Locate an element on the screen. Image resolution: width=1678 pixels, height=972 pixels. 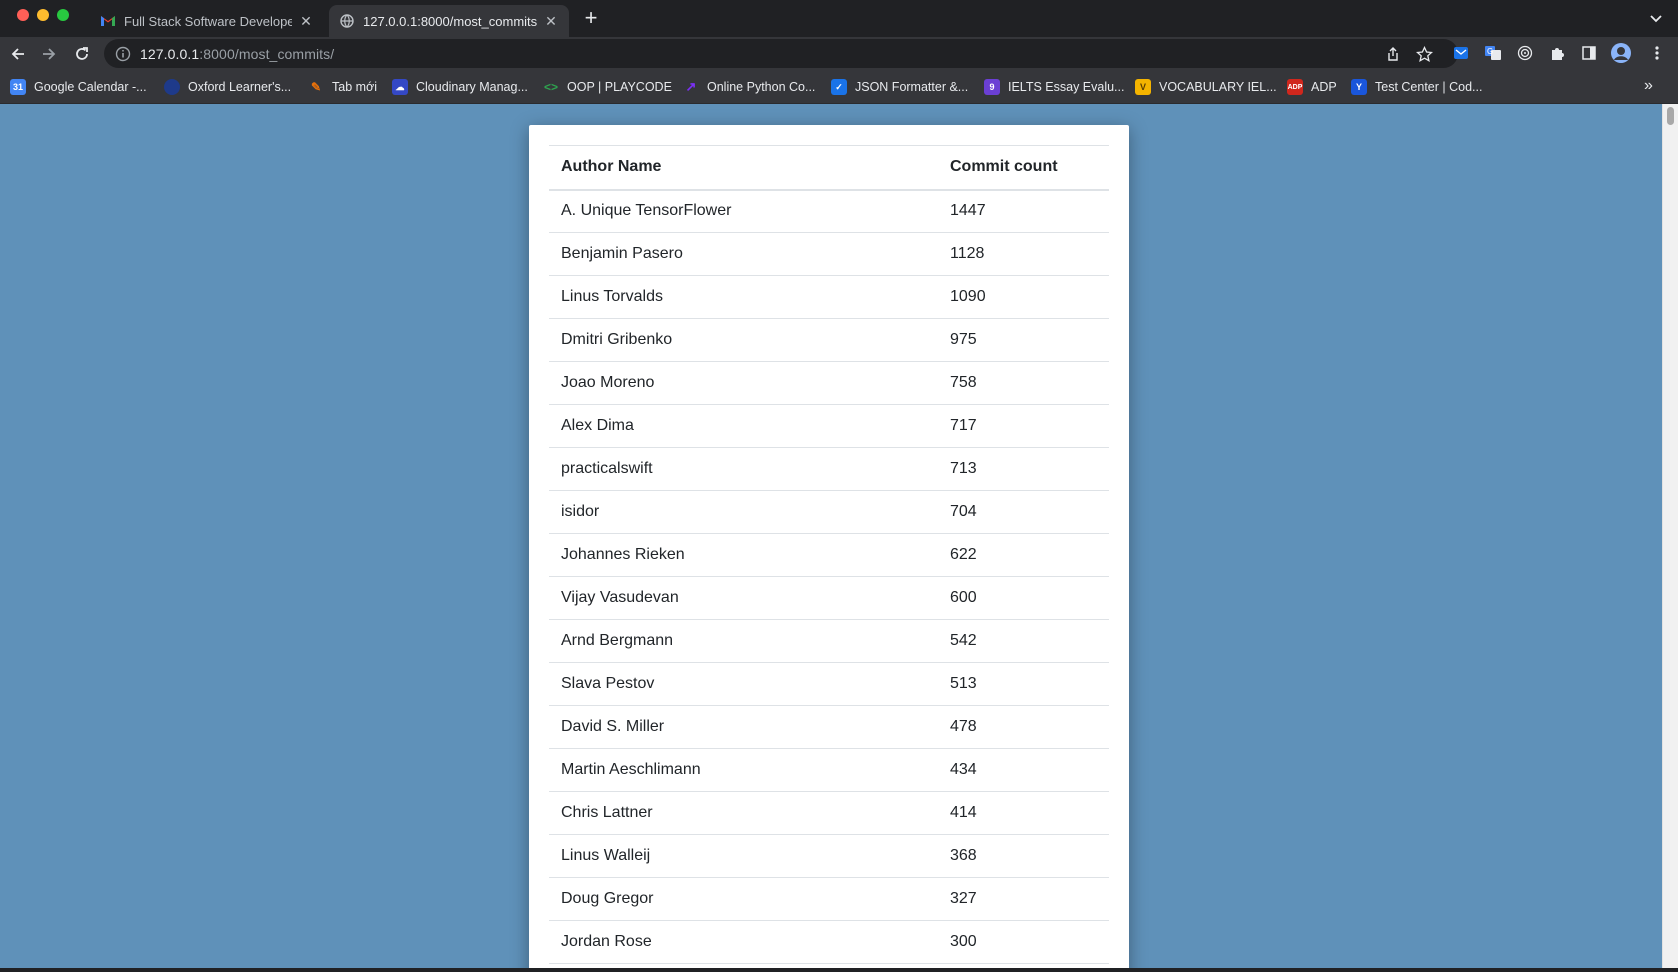
gmail-icon is located at coordinates (108, 21).